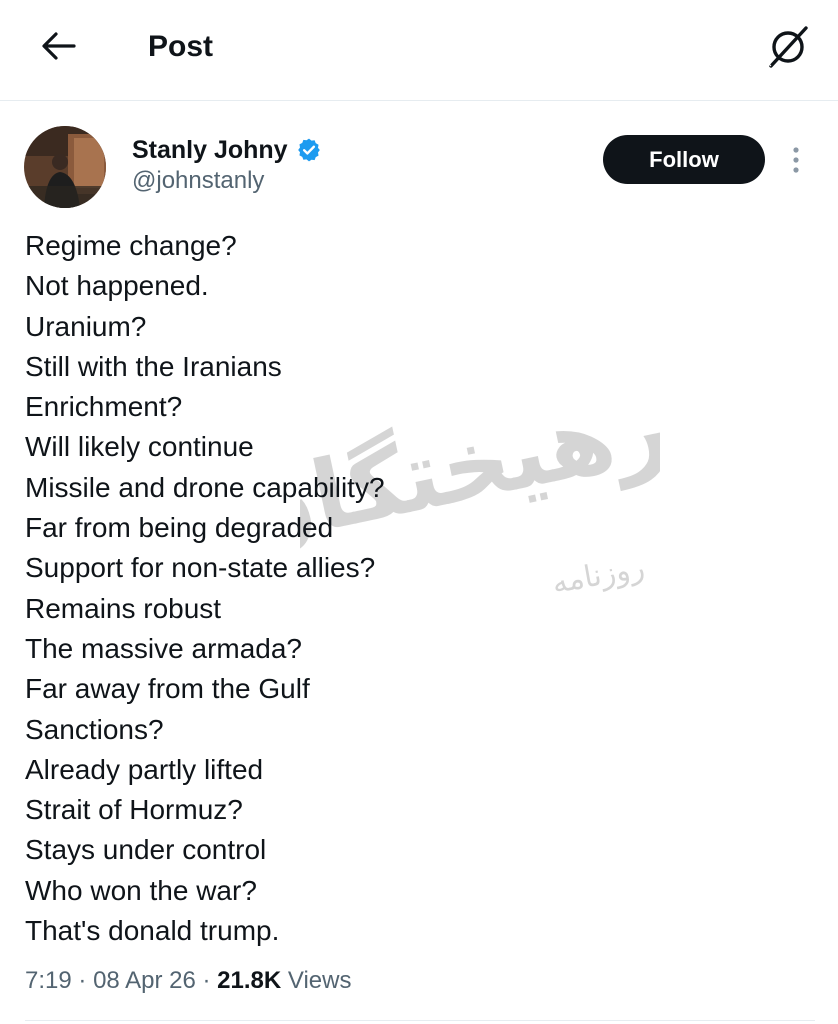 The image size is (838, 1024). What do you see at coordinates (141, 890) in the screenshot?
I see `tweet-line: Who won the war?` at bounding box center [141, 890].